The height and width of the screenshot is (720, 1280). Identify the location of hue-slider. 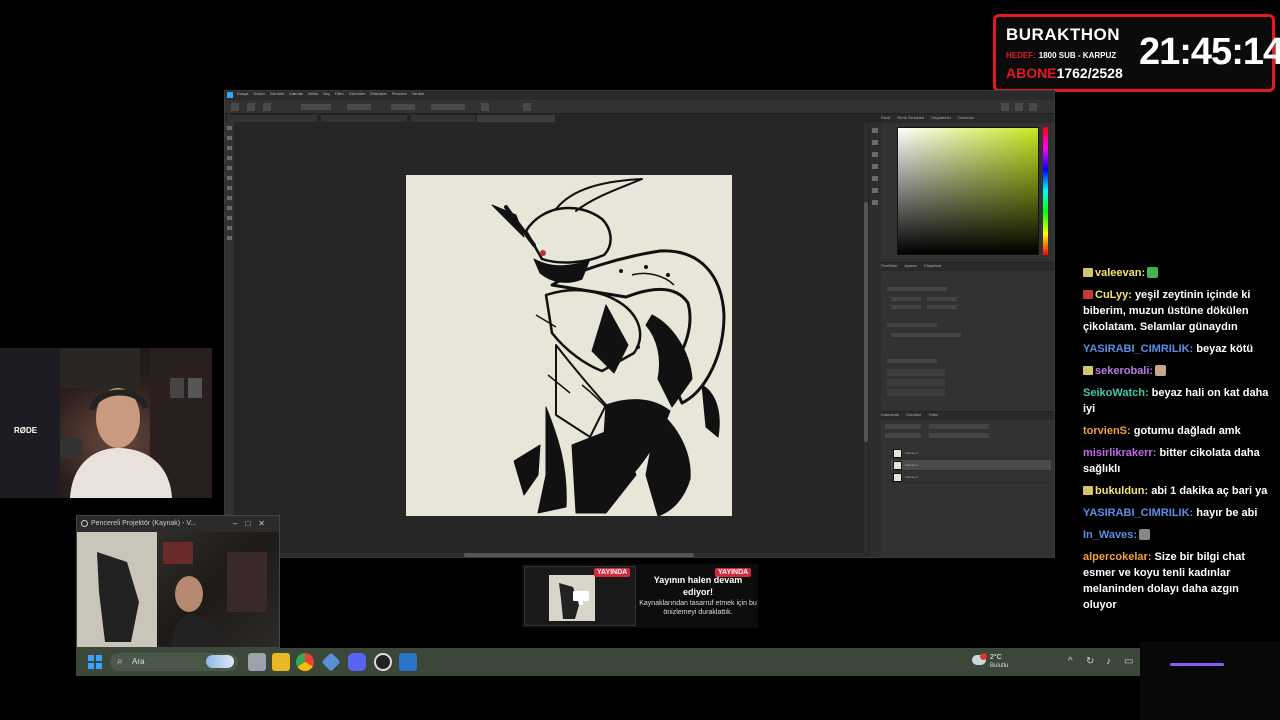
(1045, 191).